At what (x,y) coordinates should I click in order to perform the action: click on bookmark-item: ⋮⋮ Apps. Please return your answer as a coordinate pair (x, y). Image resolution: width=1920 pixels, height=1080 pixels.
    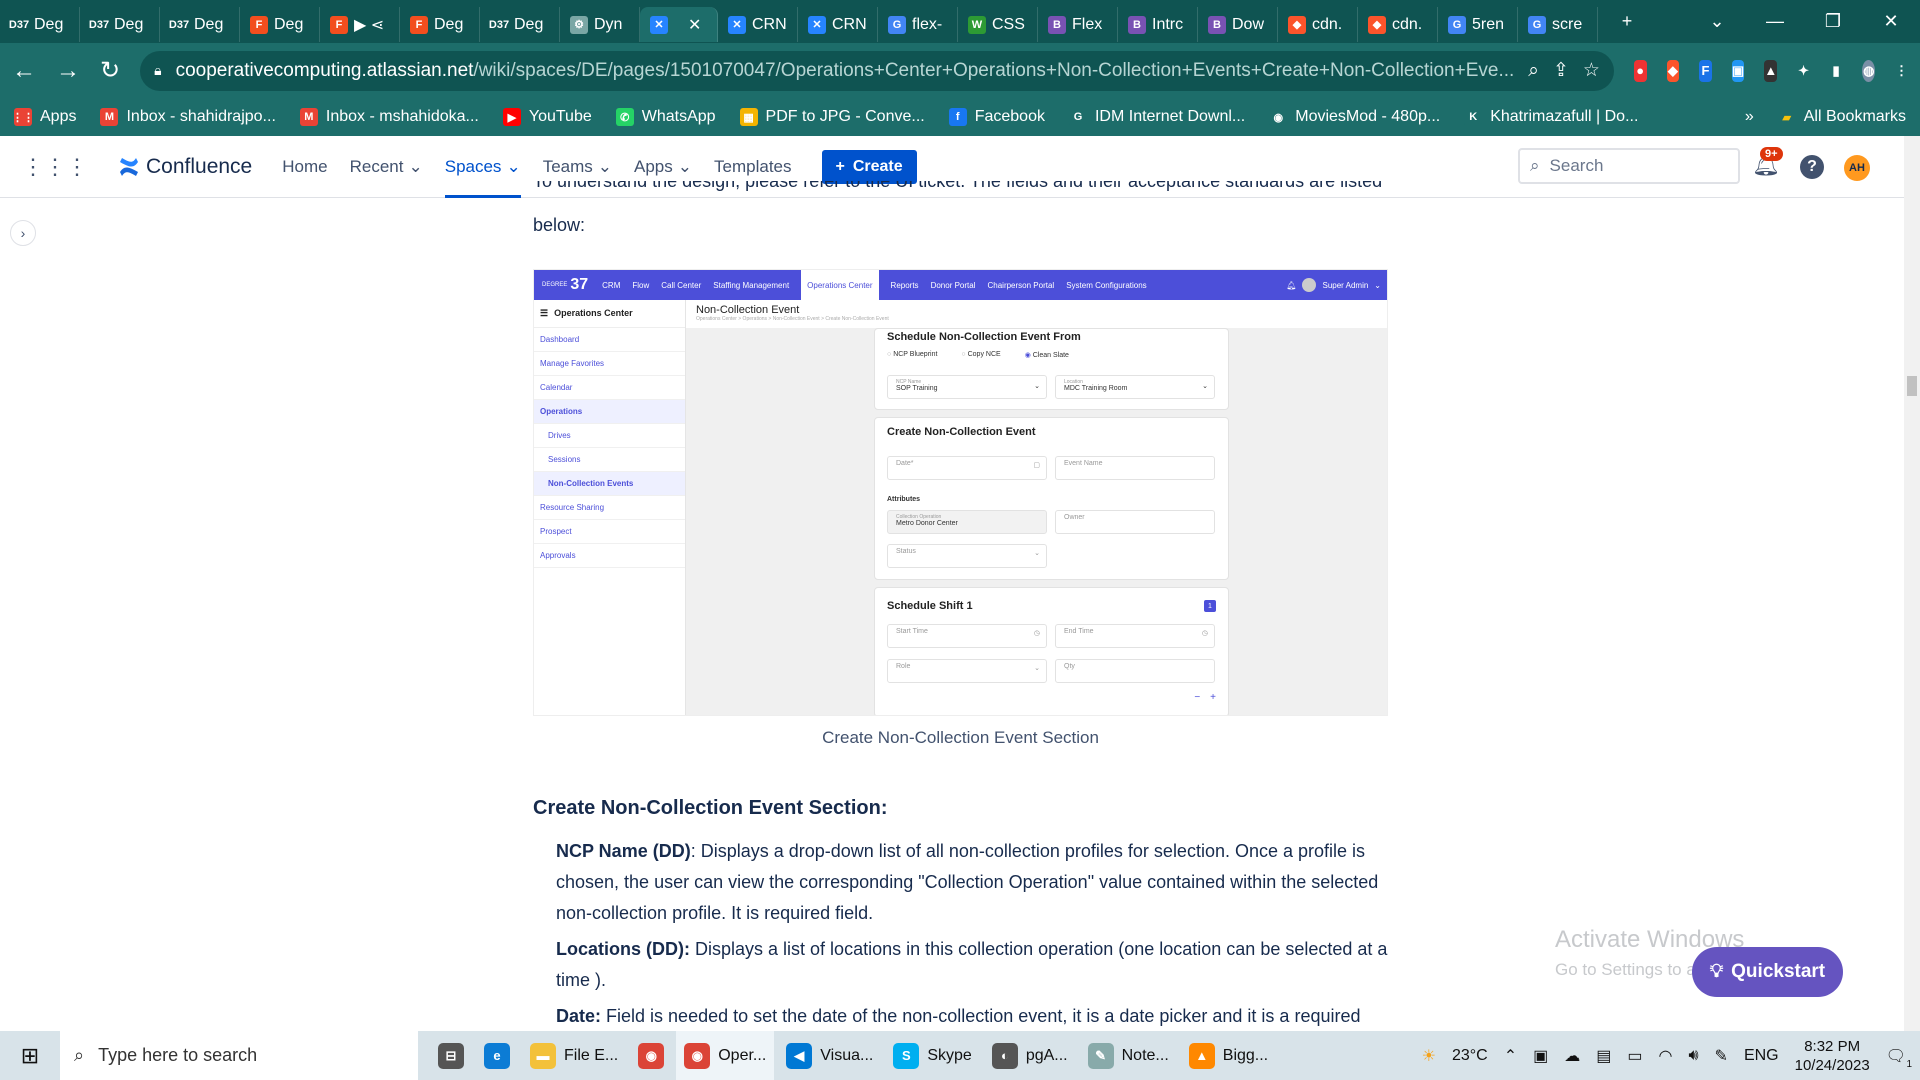
    Looking at the image, I should click on (44, 117).